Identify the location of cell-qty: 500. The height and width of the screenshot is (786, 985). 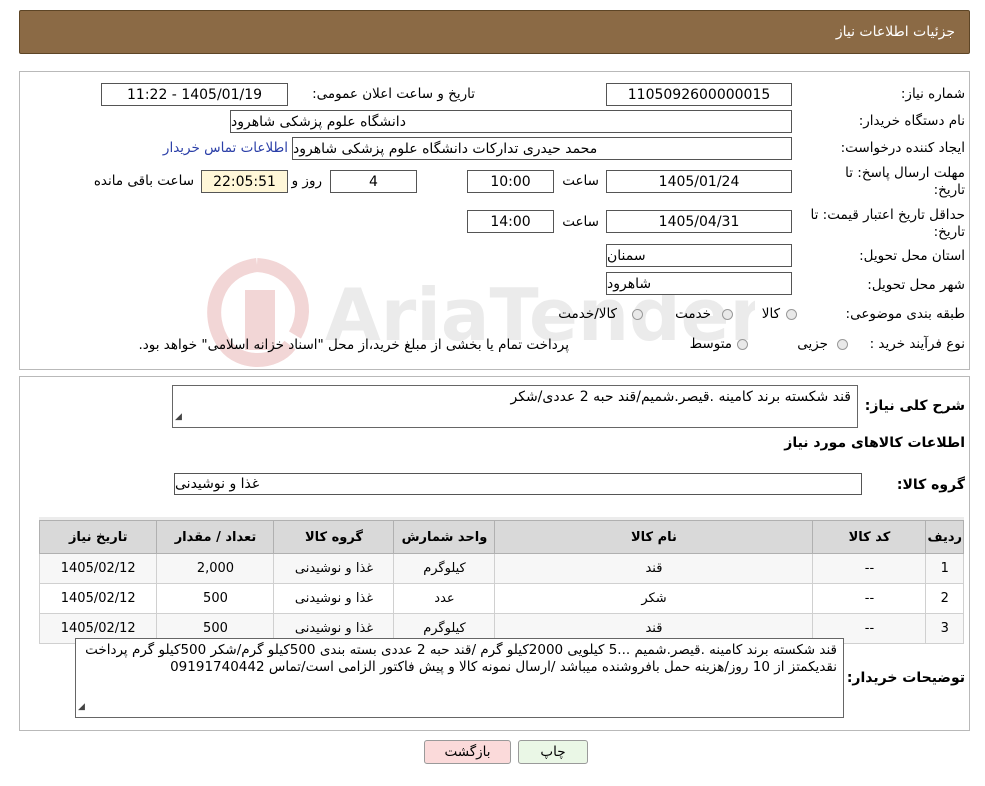
(215, 598).